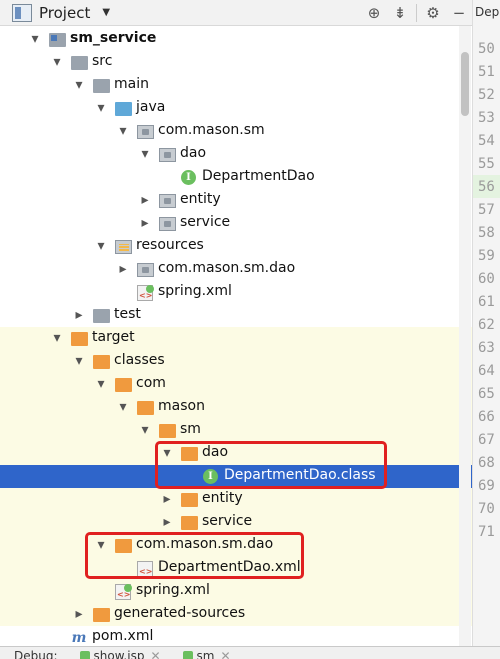  What do you see at coordinates (222, 498) in the screenshot?
I see `tree-item-label: entity` at bounding box center [222, 498].